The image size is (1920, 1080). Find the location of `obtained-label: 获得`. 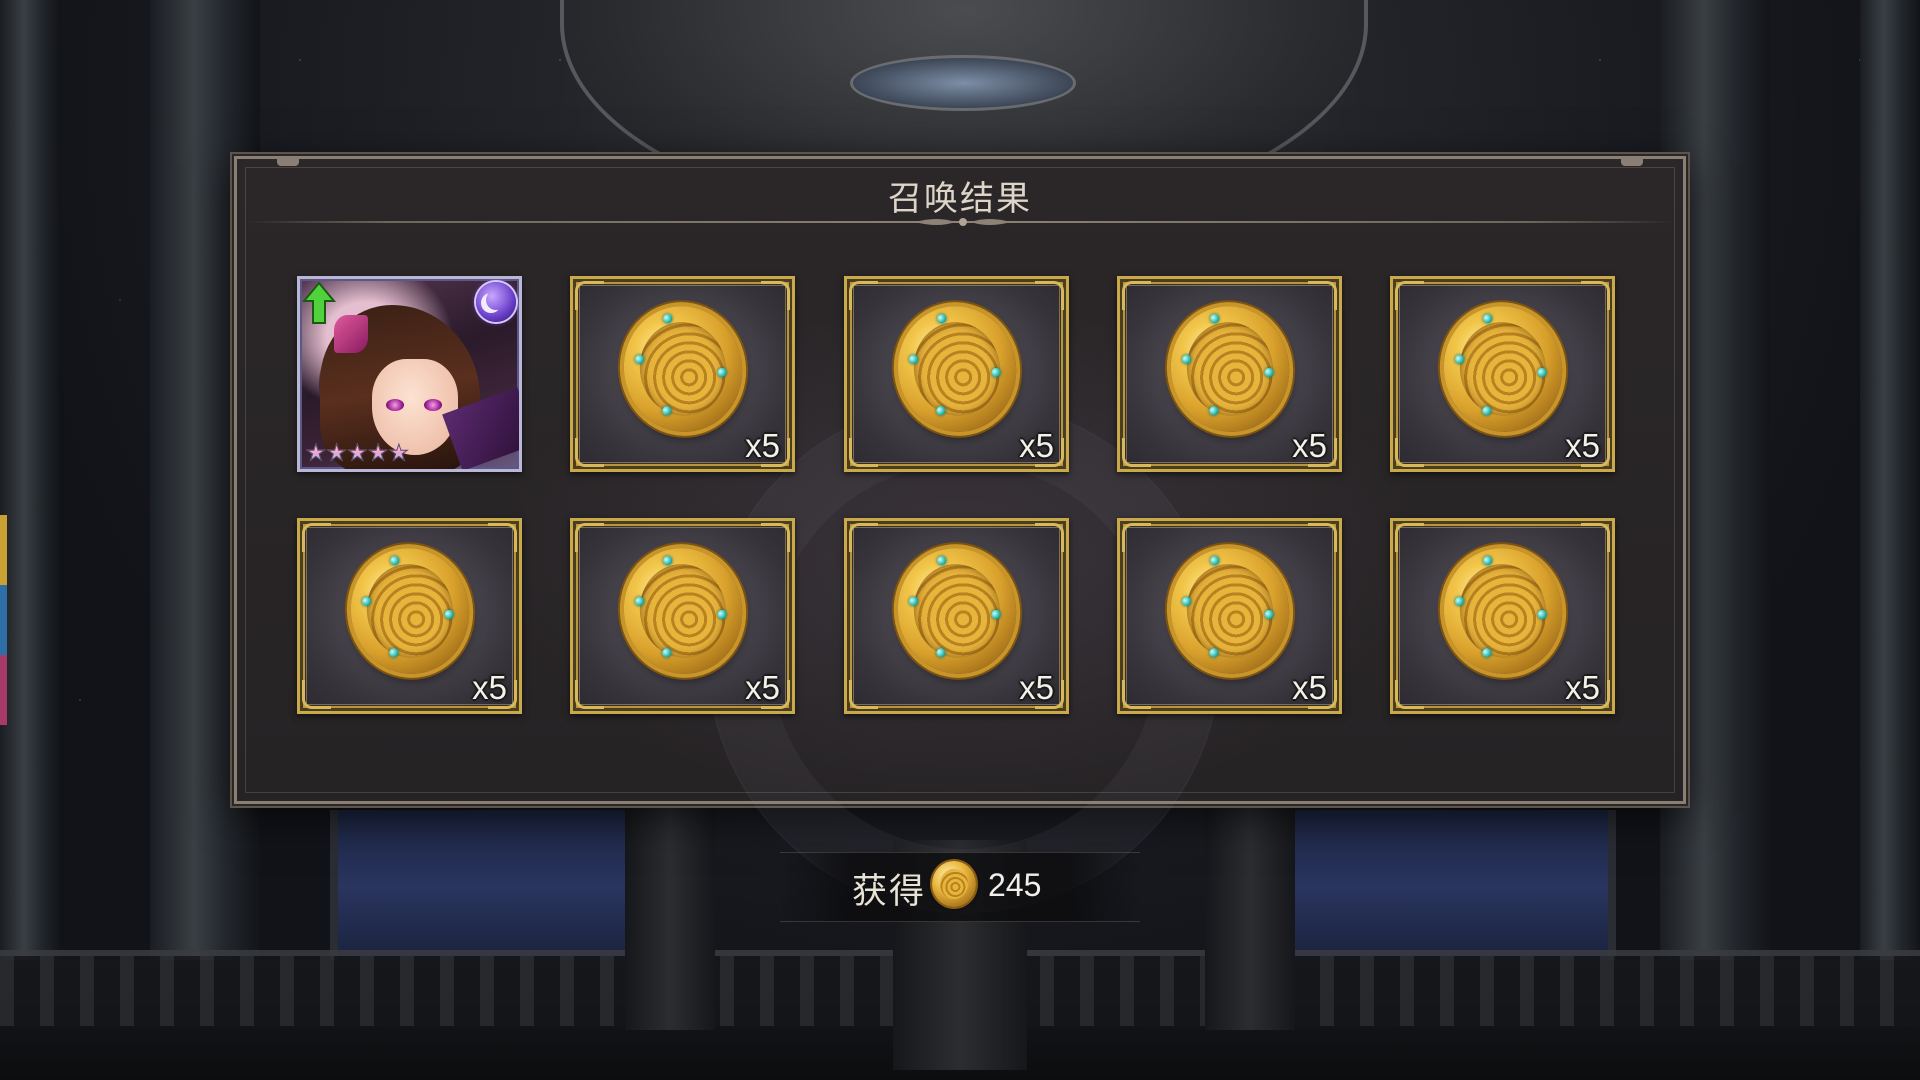

obtained-label: 获得 is located at coordinates (889, 892).